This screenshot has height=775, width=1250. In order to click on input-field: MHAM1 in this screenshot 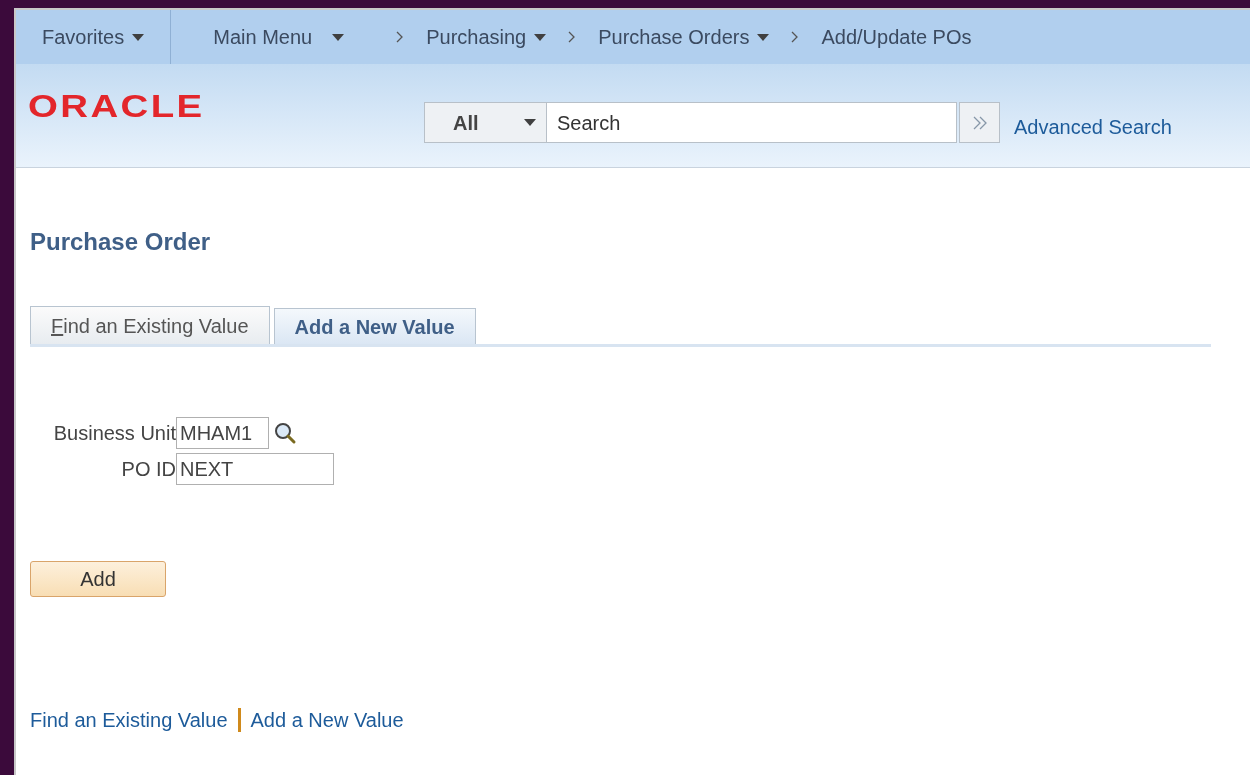, I will do `click(222, 433)`.